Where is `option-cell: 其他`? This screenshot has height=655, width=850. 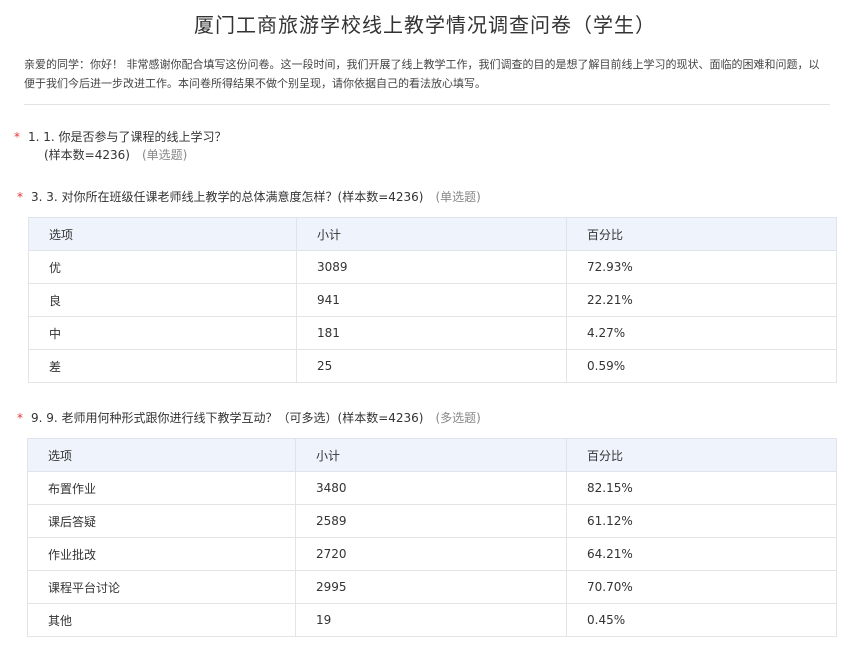
option-cell: 其他 is located at coordinates (161, 620).